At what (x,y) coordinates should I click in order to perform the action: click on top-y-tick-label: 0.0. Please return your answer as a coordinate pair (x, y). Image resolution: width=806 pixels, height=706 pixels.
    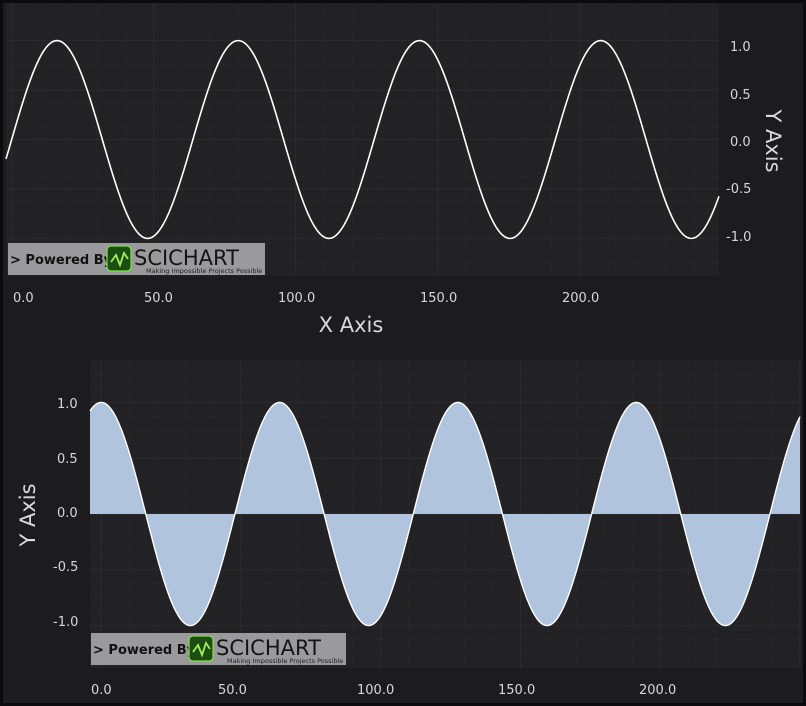
    Looking at the image, I should click on (740, 142).